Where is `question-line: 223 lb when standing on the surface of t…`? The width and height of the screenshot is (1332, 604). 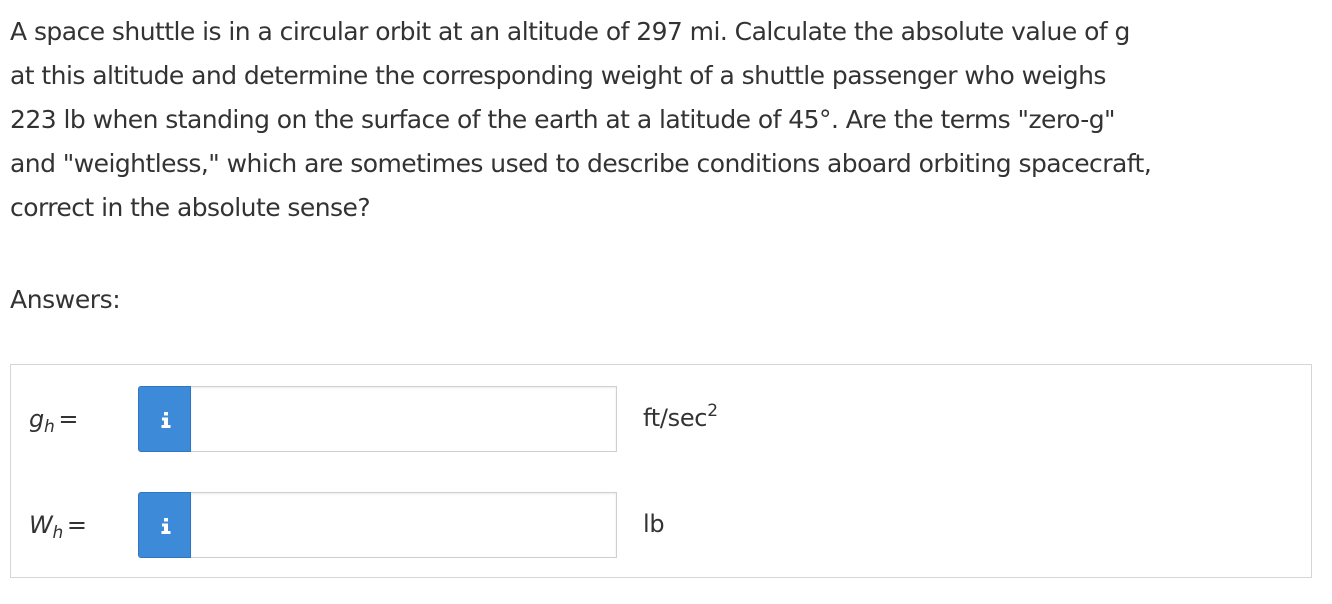
question-line: 223 lb when standing on the surface of t… is located at coordinates (563, 119).